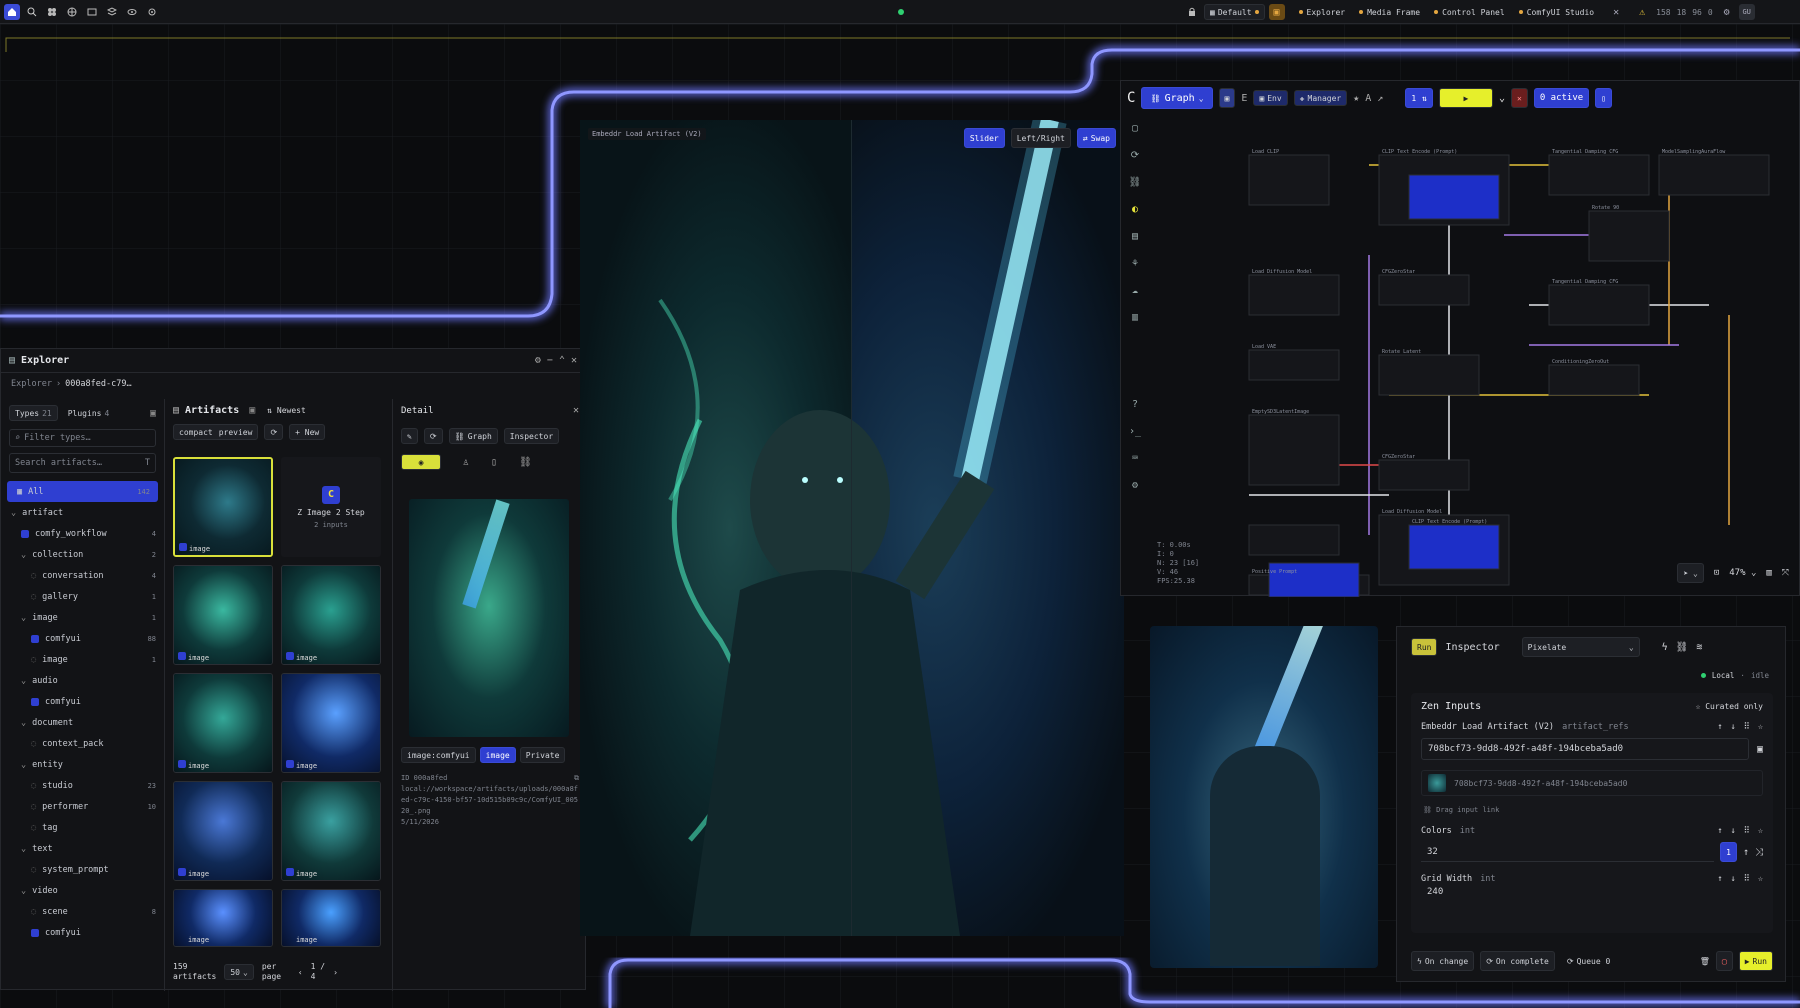 The height and width of the screenshot is (1008, 1800). What do you see at coordinates (1389, 12) in the screenshot?
I see `link-media-frame: Media Frame` at bounding box center [1389, 12].